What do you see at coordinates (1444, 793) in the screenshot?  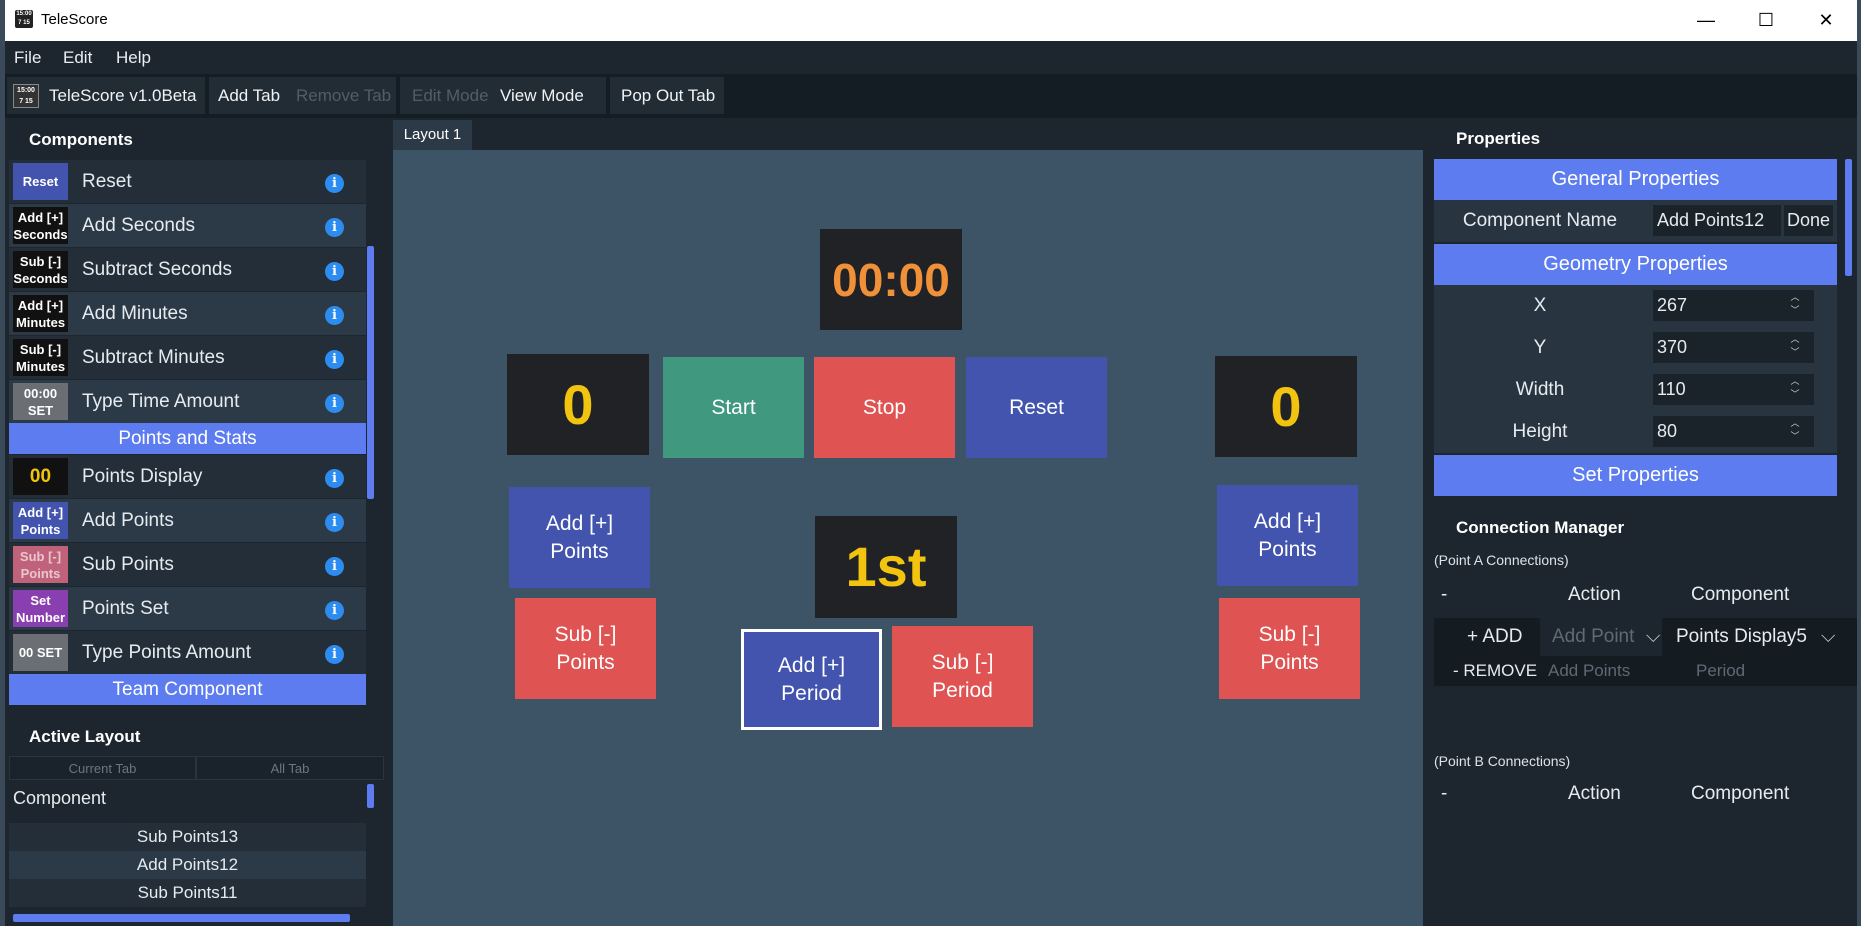 I see `col-dash: -` at bounding box center [1444, 793].